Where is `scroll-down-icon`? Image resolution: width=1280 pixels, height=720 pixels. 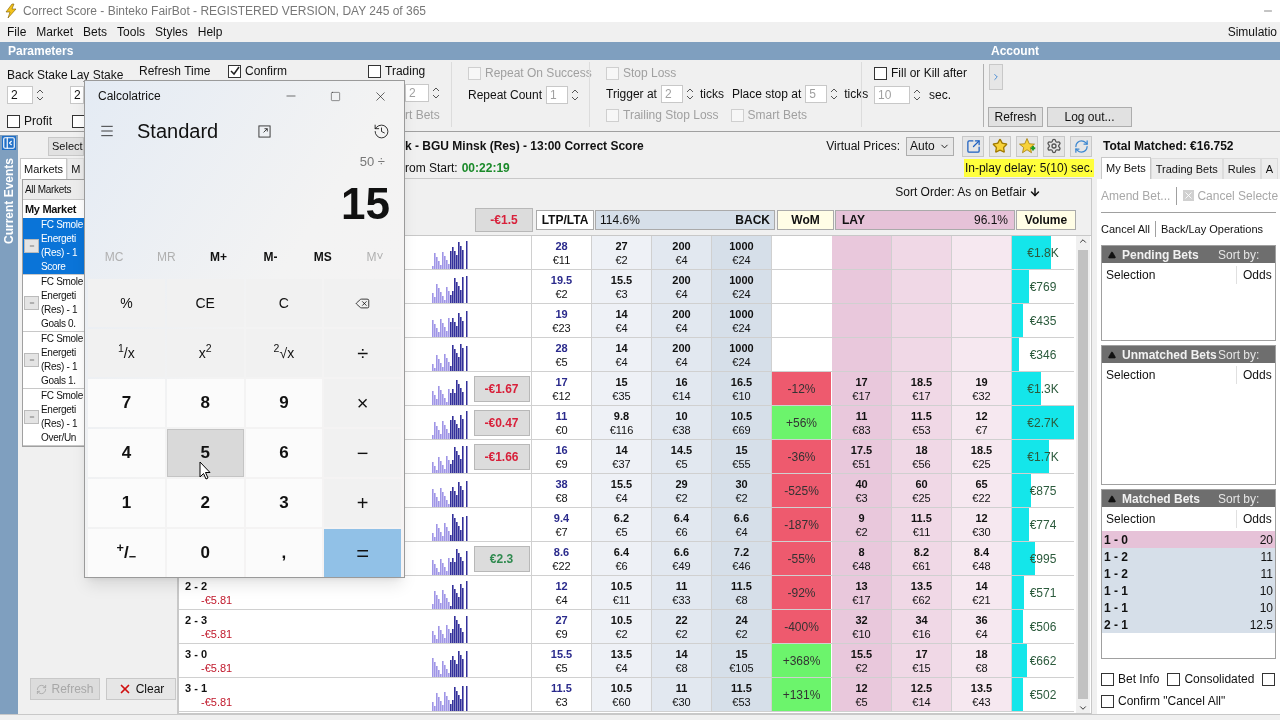
scroll-down-icon is located at coordinates (1083, 708).